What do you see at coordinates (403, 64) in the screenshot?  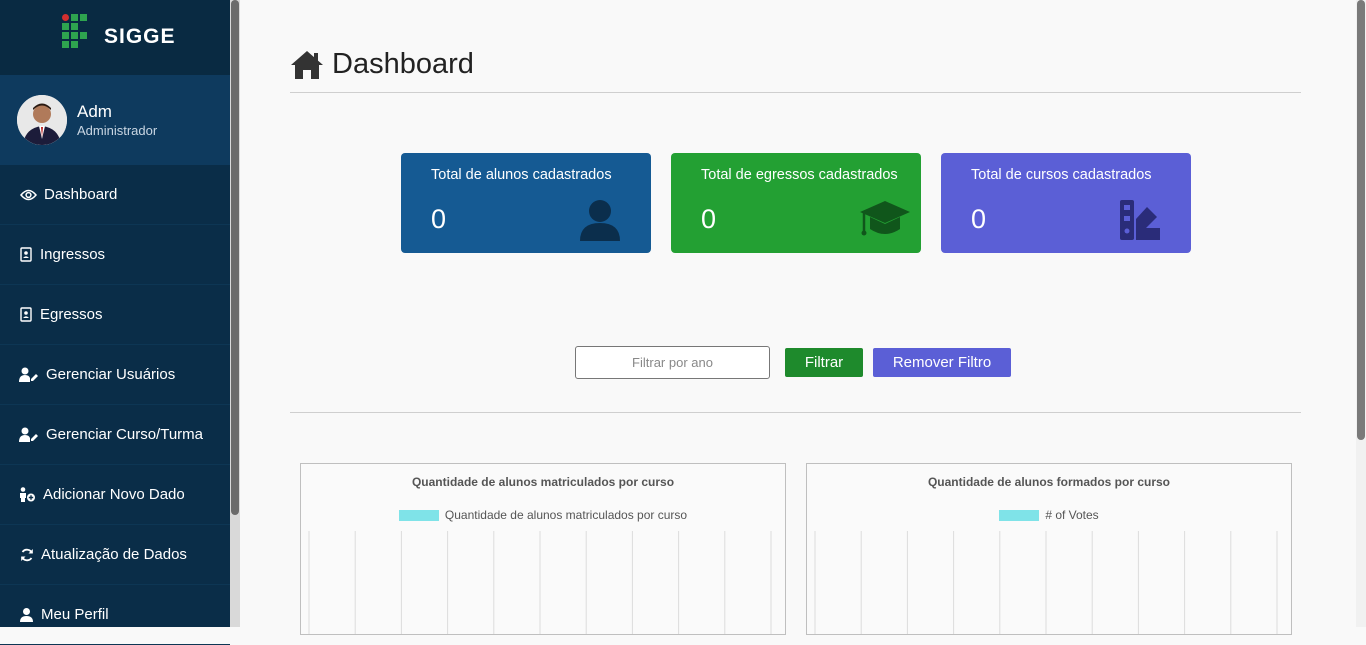 I see `page-title-text: Dashboard` at bounding box center [403, 64].